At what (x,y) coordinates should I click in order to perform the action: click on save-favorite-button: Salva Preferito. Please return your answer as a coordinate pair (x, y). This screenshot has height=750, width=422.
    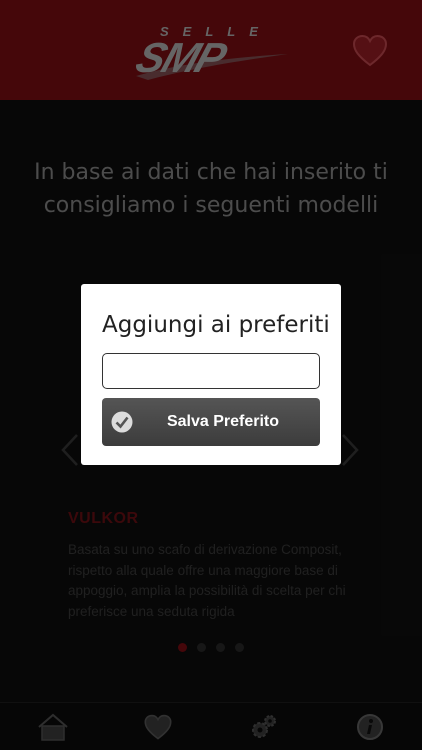
    Looking at the image, I should click on (211, 422).